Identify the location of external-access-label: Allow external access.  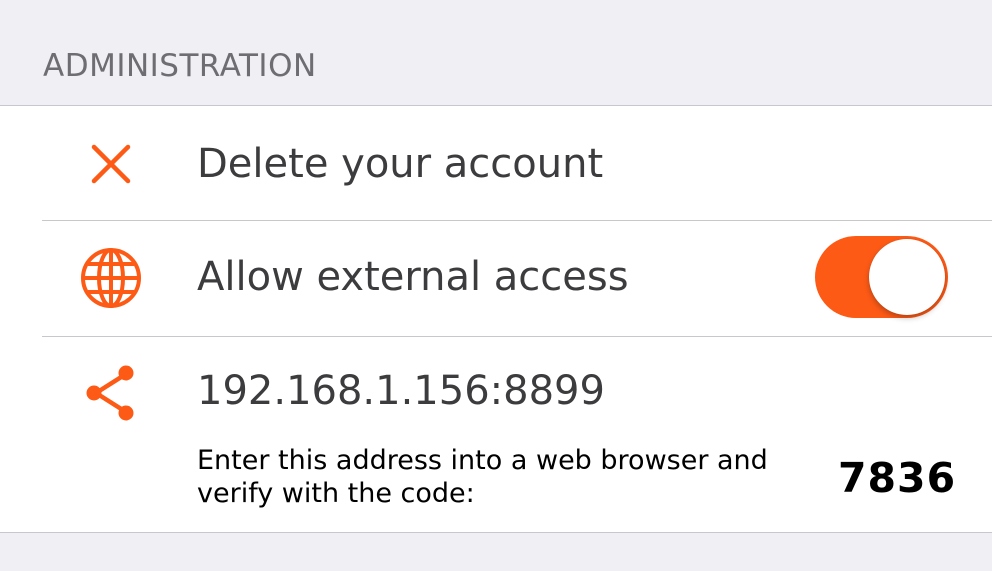
(413, 277).